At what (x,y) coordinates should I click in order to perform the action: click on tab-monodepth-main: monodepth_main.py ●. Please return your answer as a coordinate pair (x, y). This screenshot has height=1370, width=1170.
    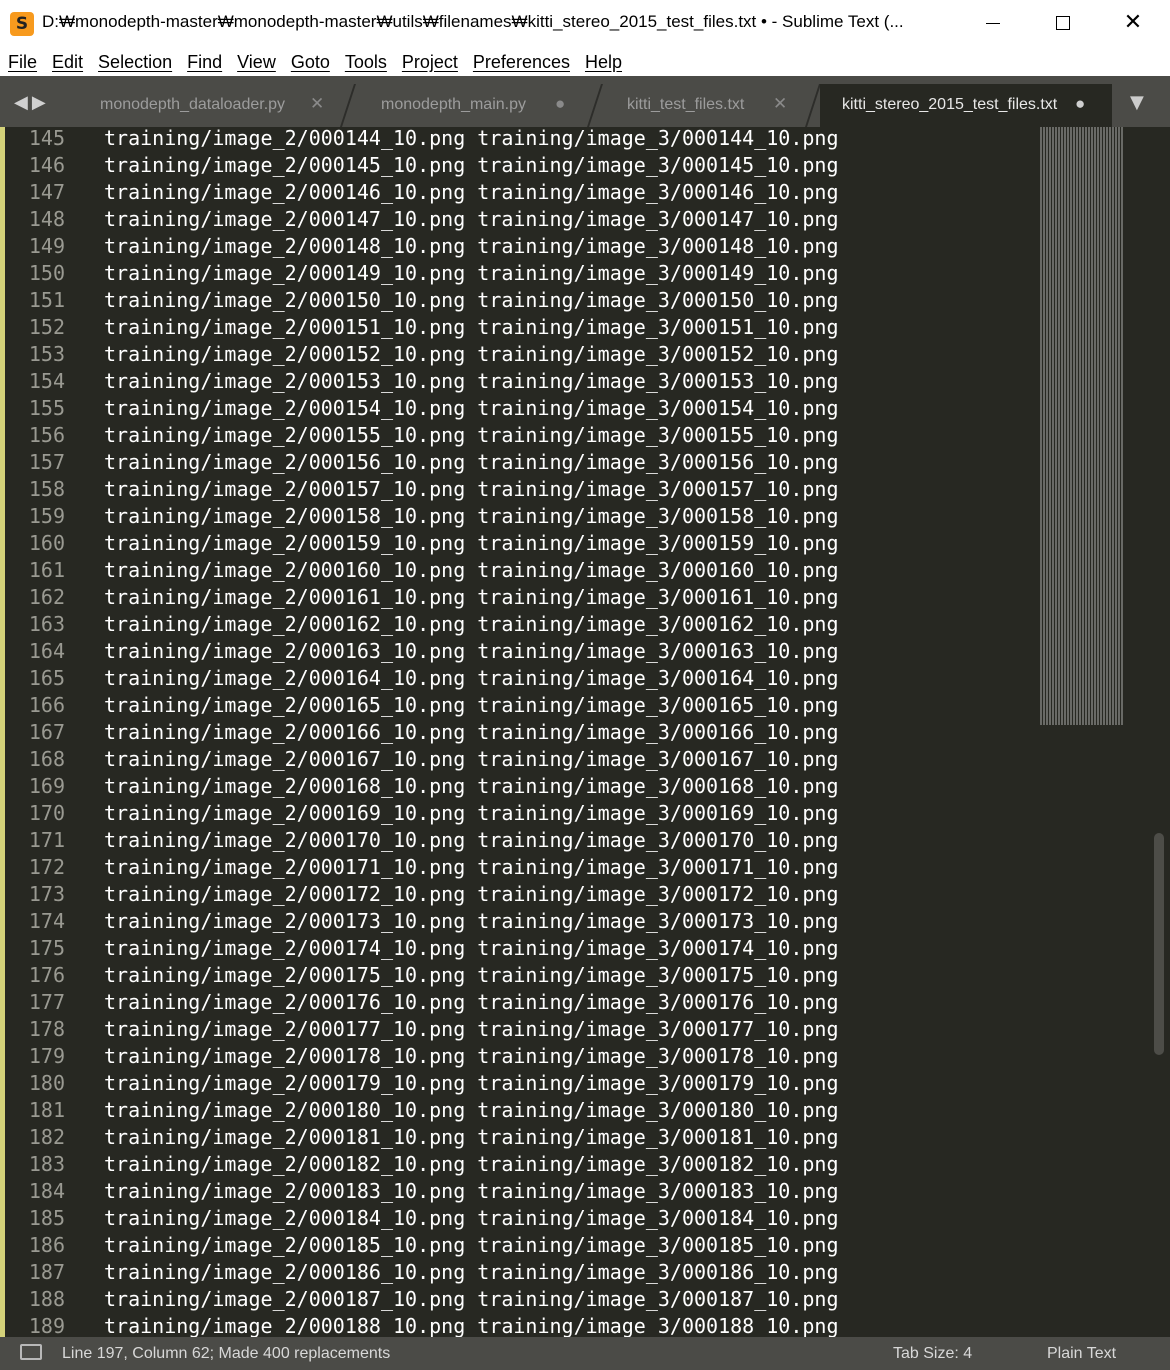
    Looking at the image, I should click on (474, 105).